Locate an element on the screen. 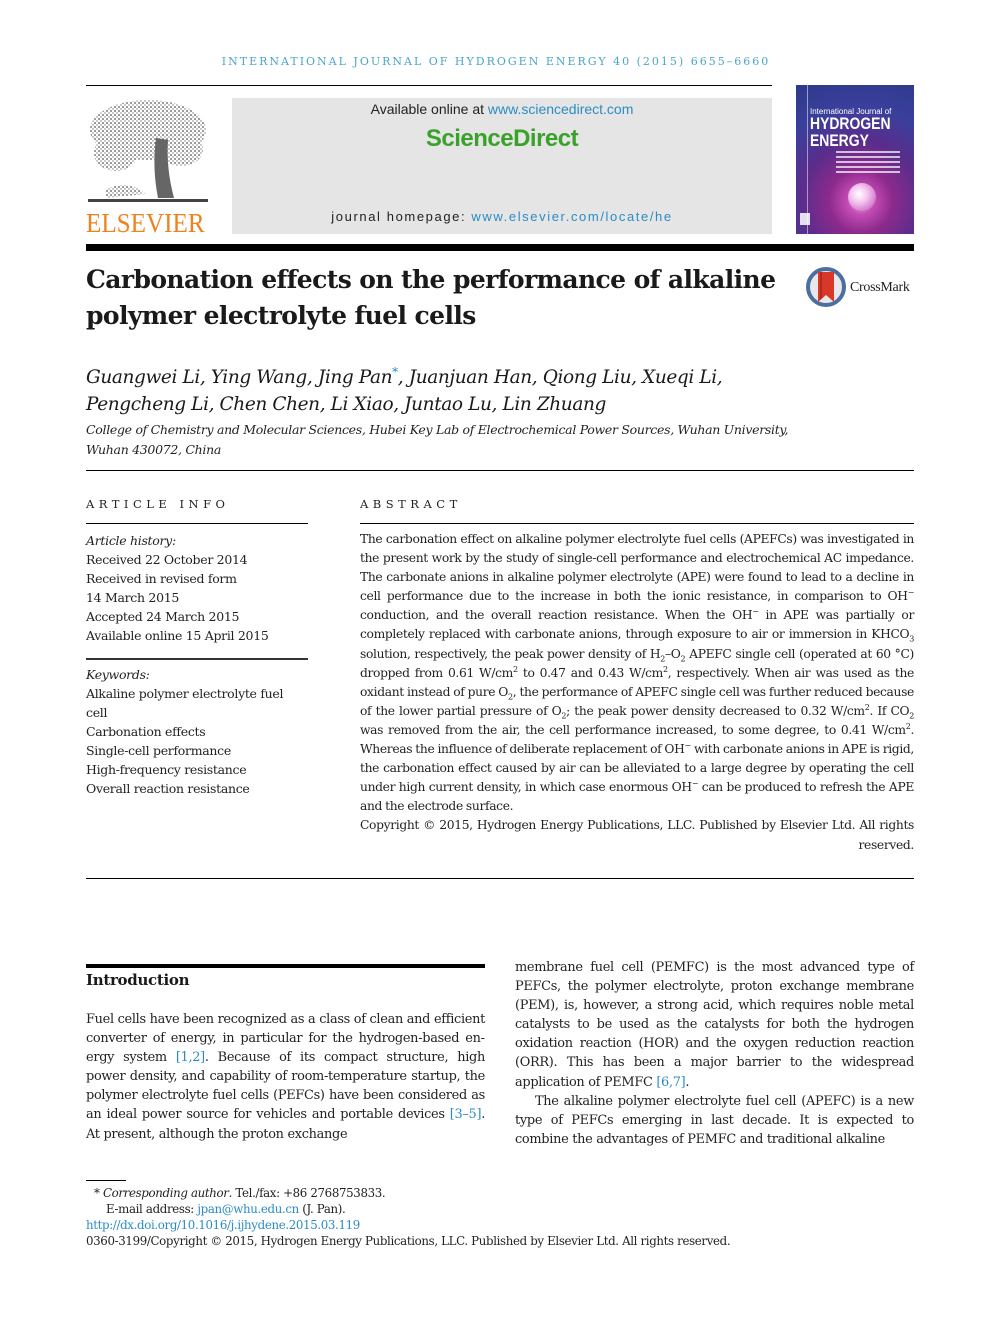 The height and width of the screenshot is (1323, 992). cover-publisher-mark is located at coordinates (805, 219).